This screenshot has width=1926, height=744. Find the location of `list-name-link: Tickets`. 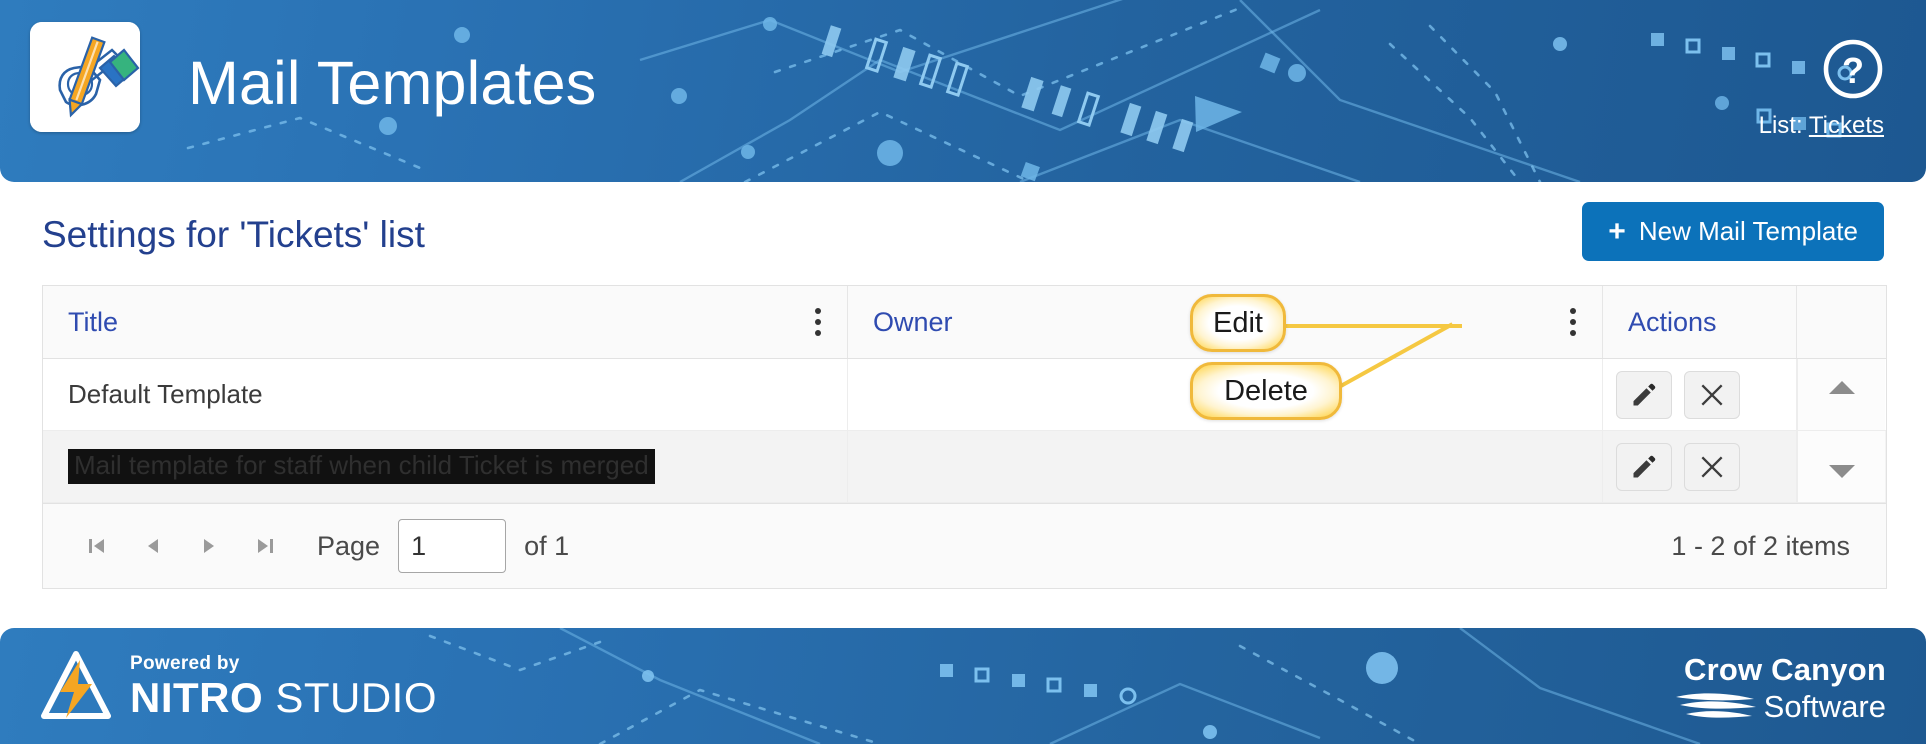

list-name-link: Tickets is located at coordinates (1846, 125).